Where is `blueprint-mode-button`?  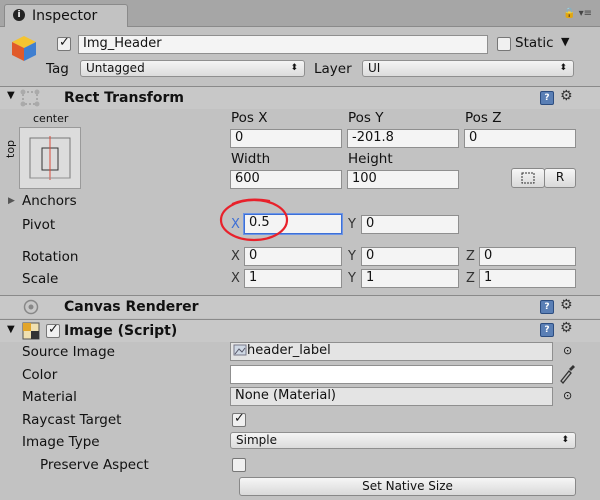
blueprint-mode-button is located at coordinates (528, 178).